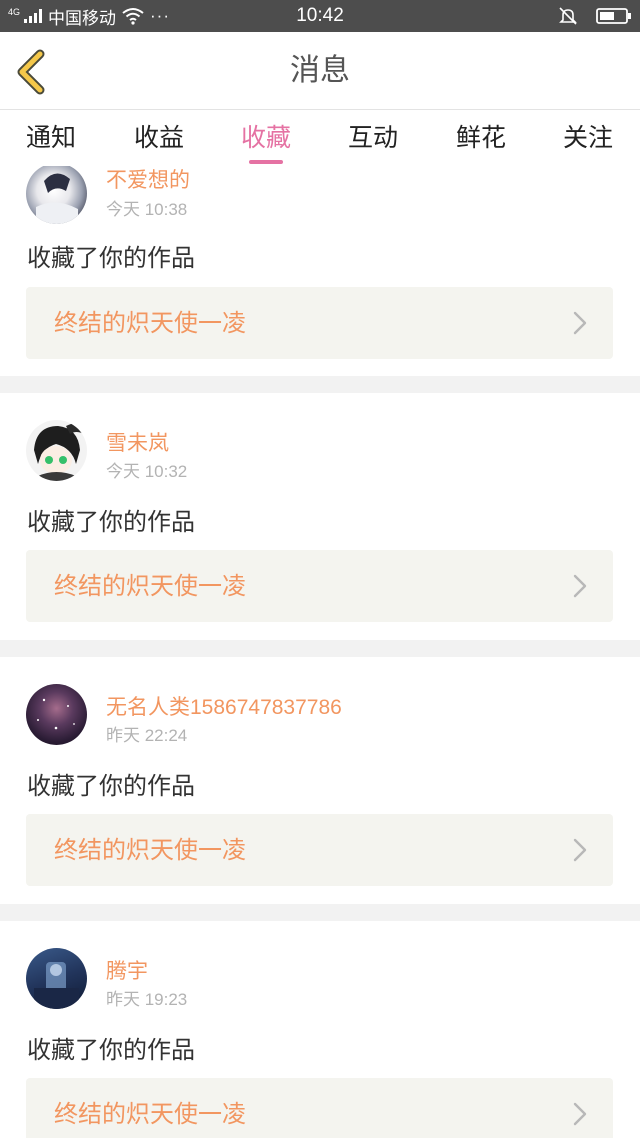  Describe the element at coordinates (373, 138) in the screenshot. I see `tab-interaction: 互动` at that location.